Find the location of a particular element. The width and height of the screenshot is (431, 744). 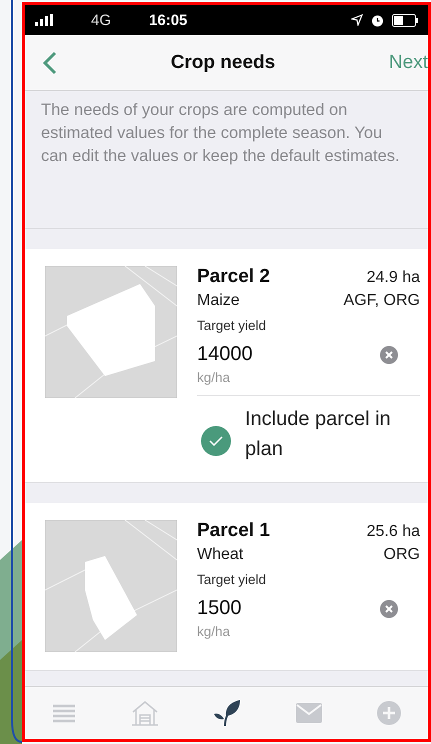

back-icon is located at coordinates (50, 62).